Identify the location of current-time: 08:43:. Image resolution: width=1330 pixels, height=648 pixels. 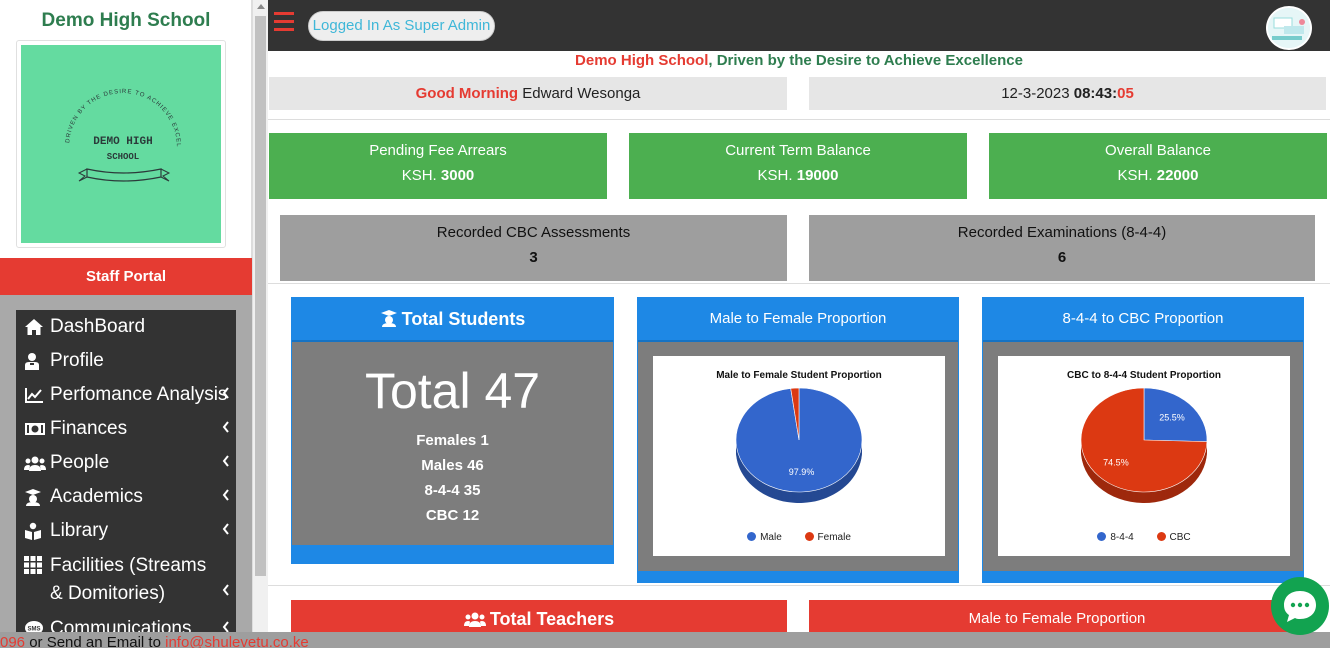
(1095, 93).